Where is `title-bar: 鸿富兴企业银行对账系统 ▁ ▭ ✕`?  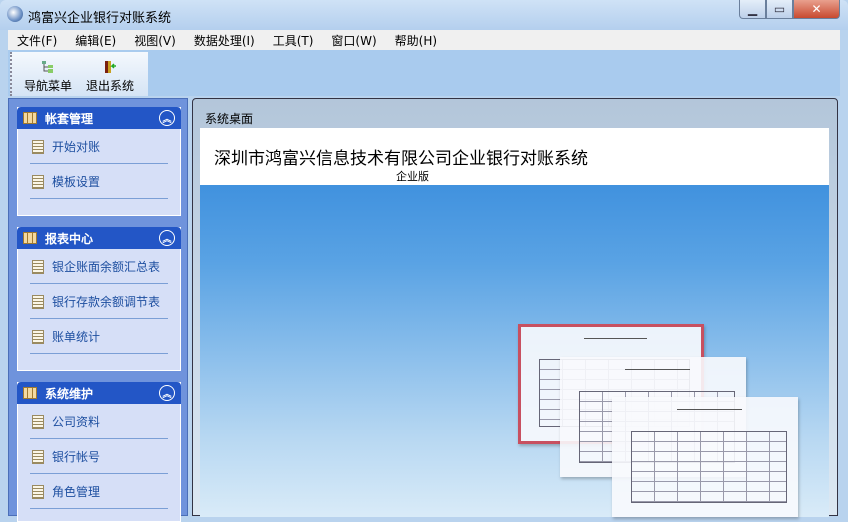 title-bar: 鸿富兴企业银行对账系统 ▁ ▭ ✕ is located at coordinates (424, 15).